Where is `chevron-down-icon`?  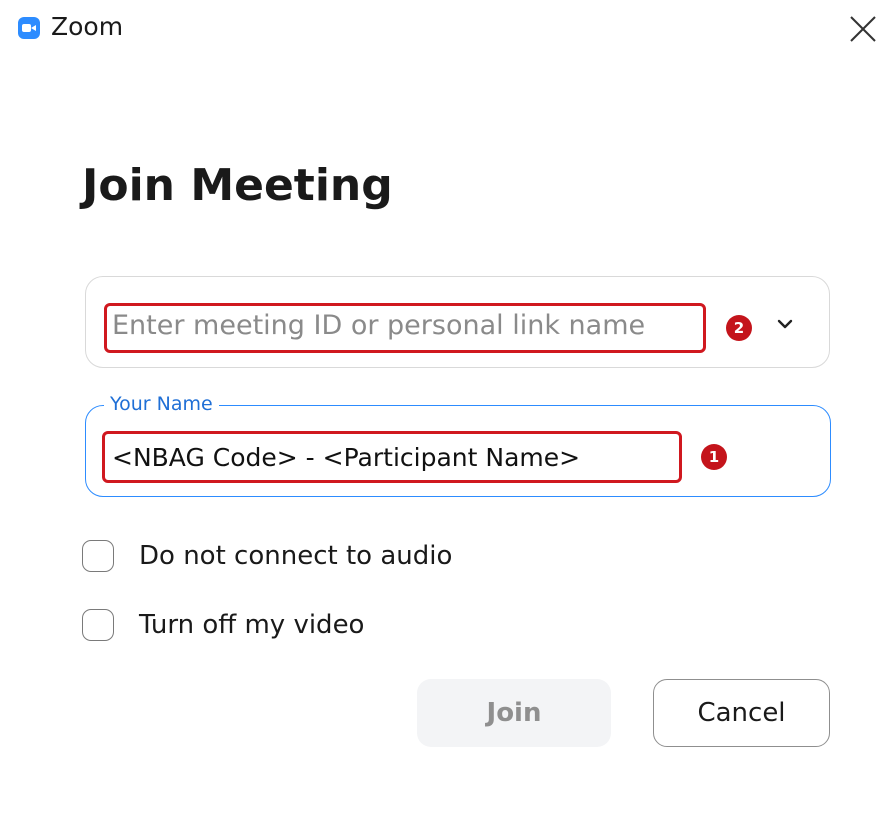
chevron-down-icon is located at coordinates (785, 324).